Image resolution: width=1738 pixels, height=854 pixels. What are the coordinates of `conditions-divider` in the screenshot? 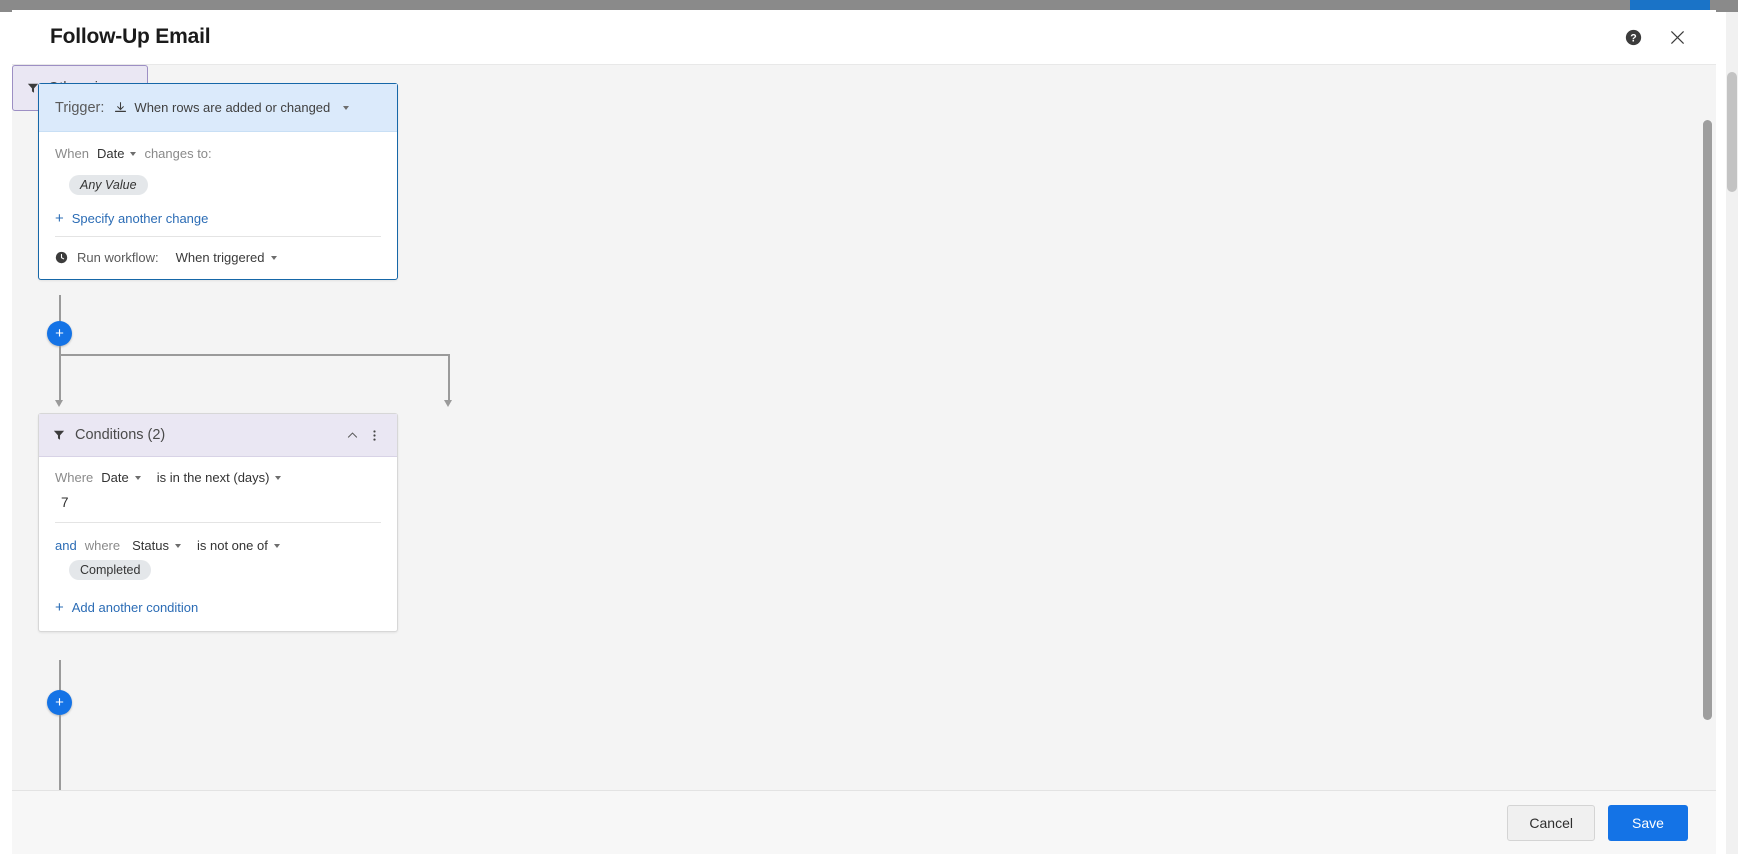 It's located at (218, 522).